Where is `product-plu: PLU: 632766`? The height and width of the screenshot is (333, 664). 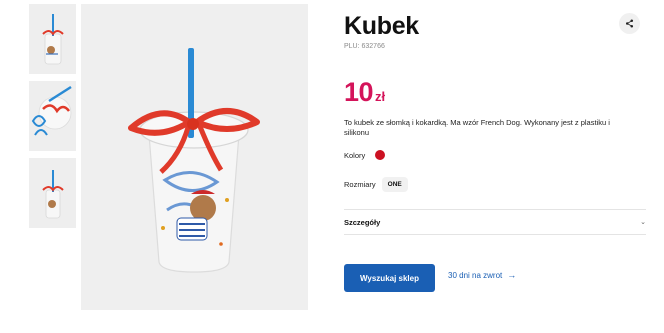
product-plu: PLU: 632766 is located at coordinates (364, 46).